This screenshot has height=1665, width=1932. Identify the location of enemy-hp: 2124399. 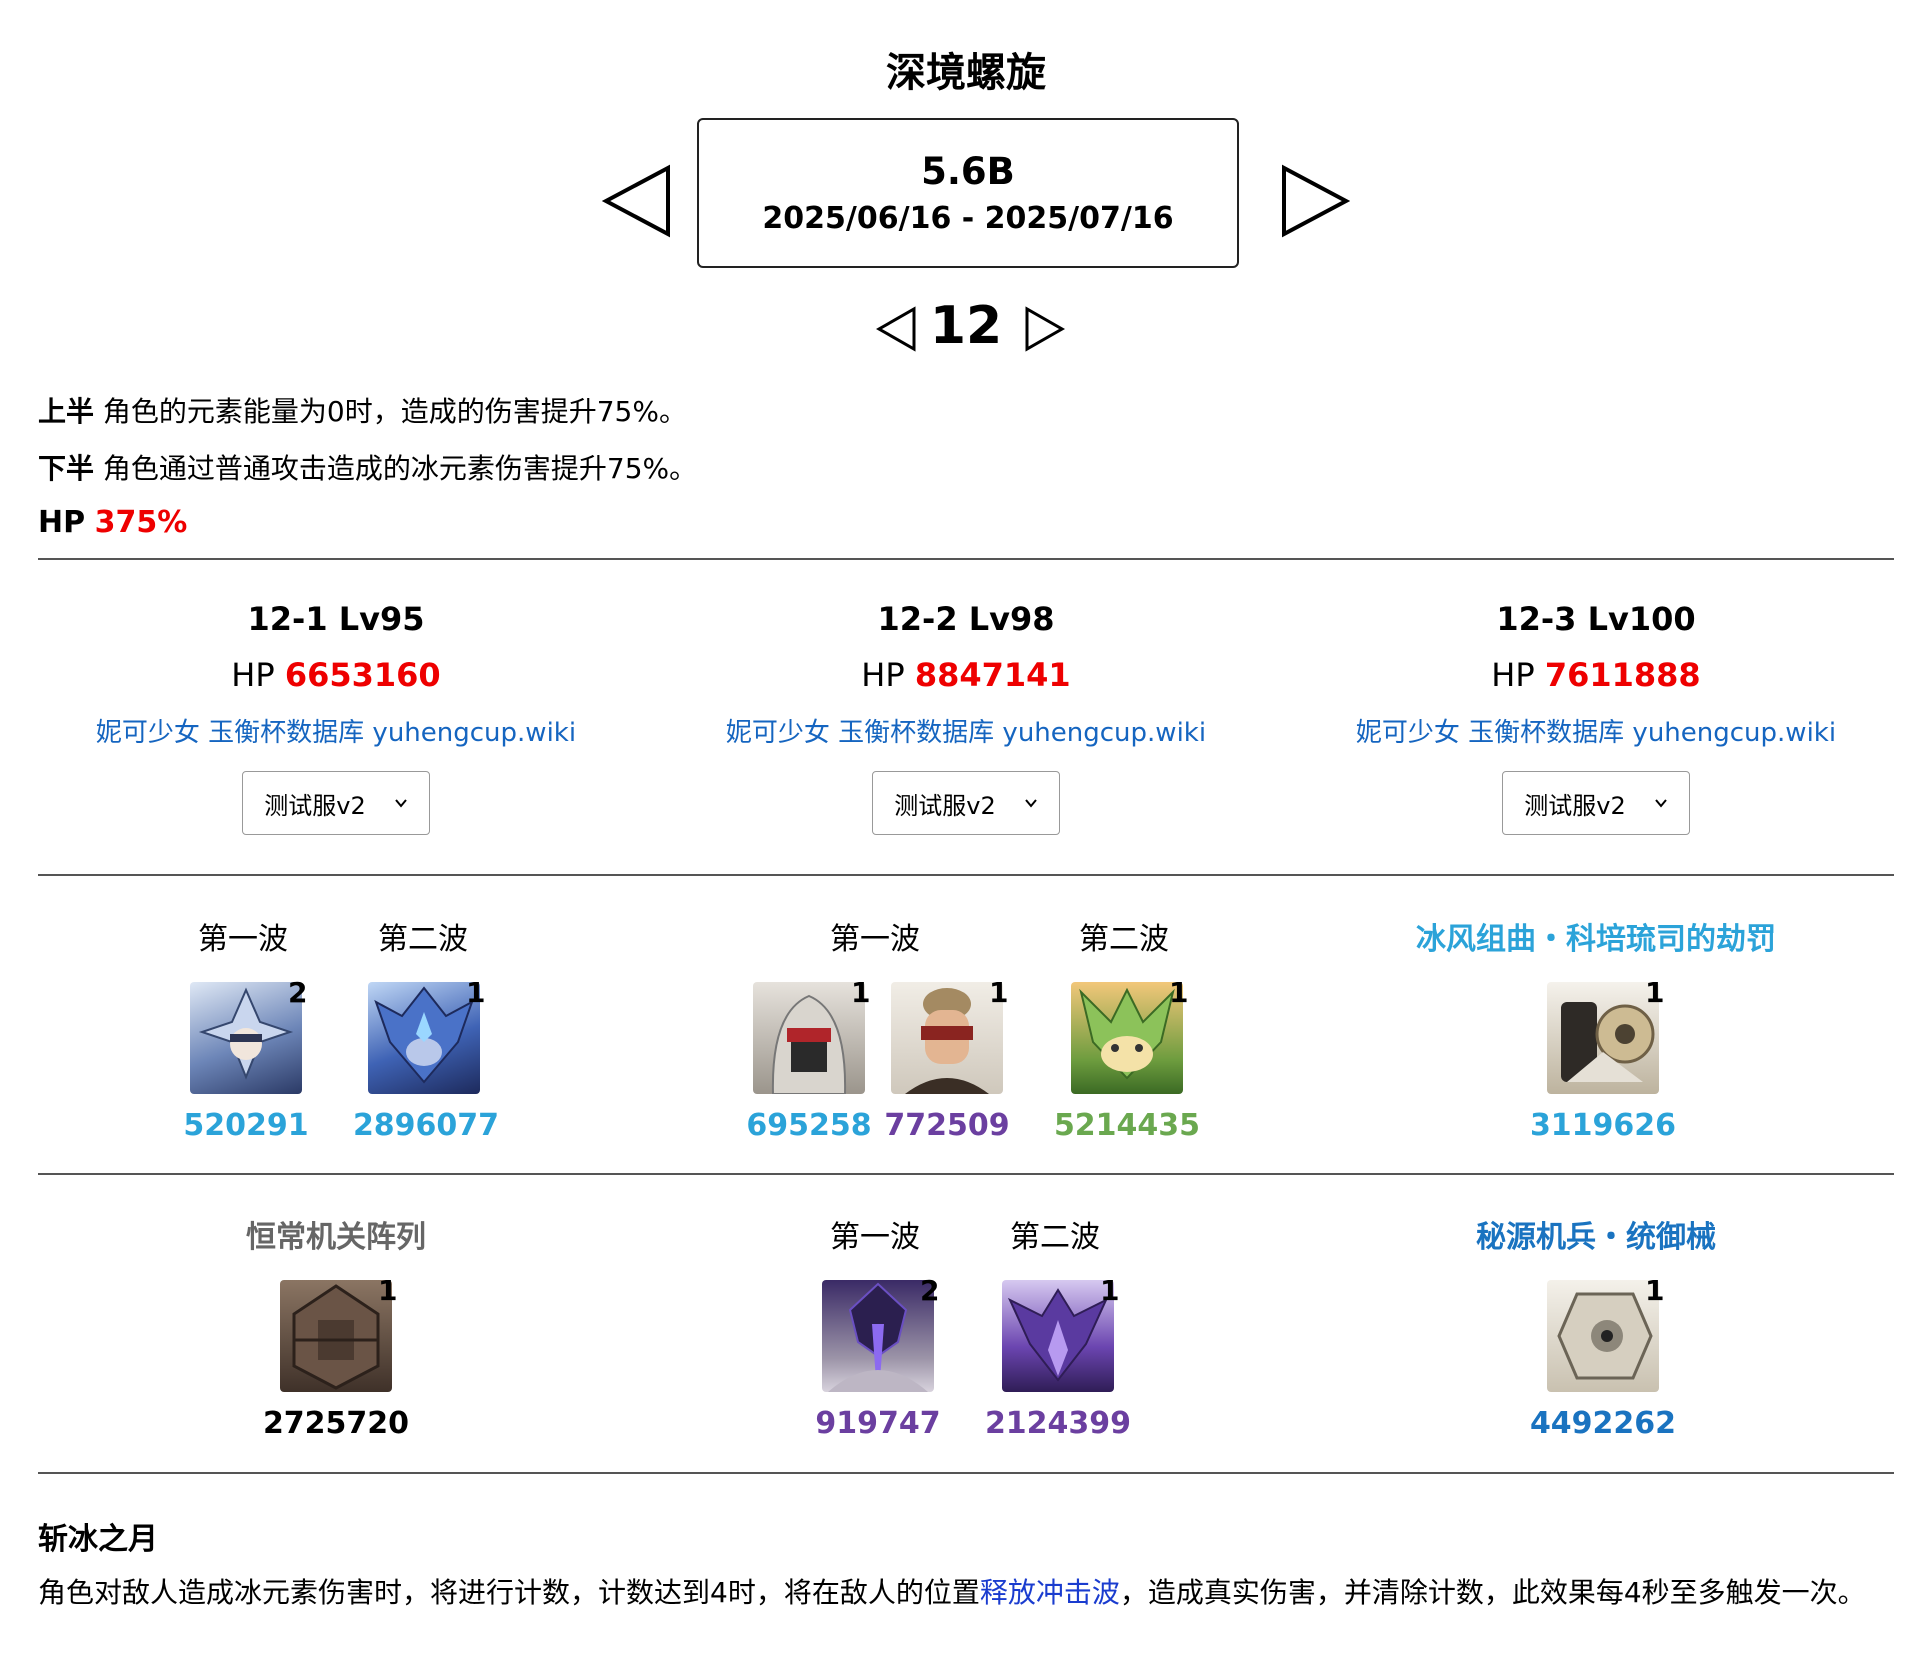
(1058, 1423).